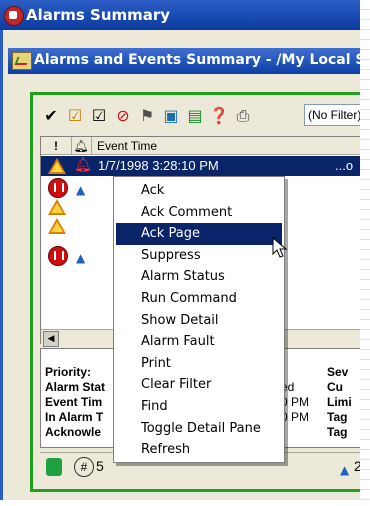 The image size is (370, 506). I want to click on menu-item-ack-page: Ack Page, so click(199, 234).